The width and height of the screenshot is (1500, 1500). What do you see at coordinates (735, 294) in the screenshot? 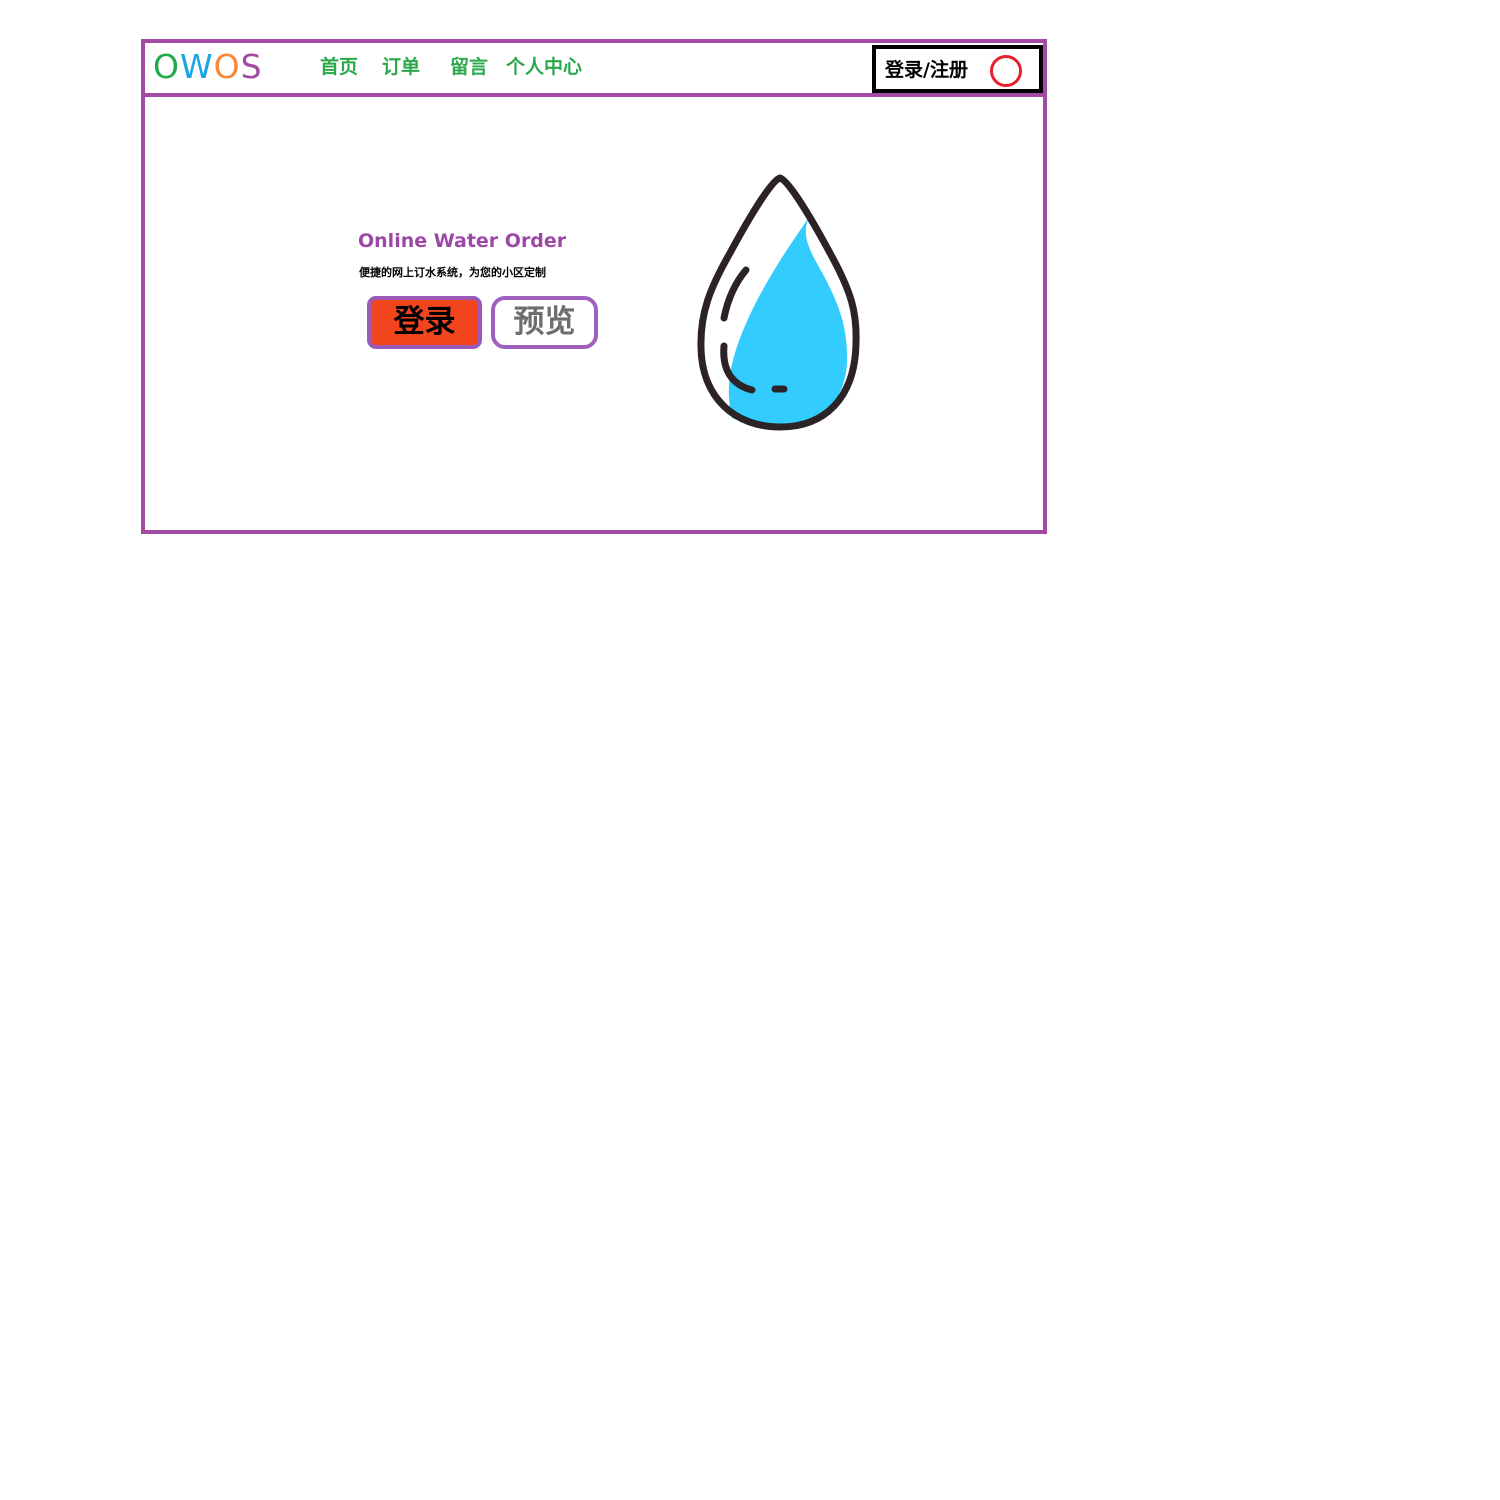
I see `drop-highlight-arc` at bounding box center [735, 294].